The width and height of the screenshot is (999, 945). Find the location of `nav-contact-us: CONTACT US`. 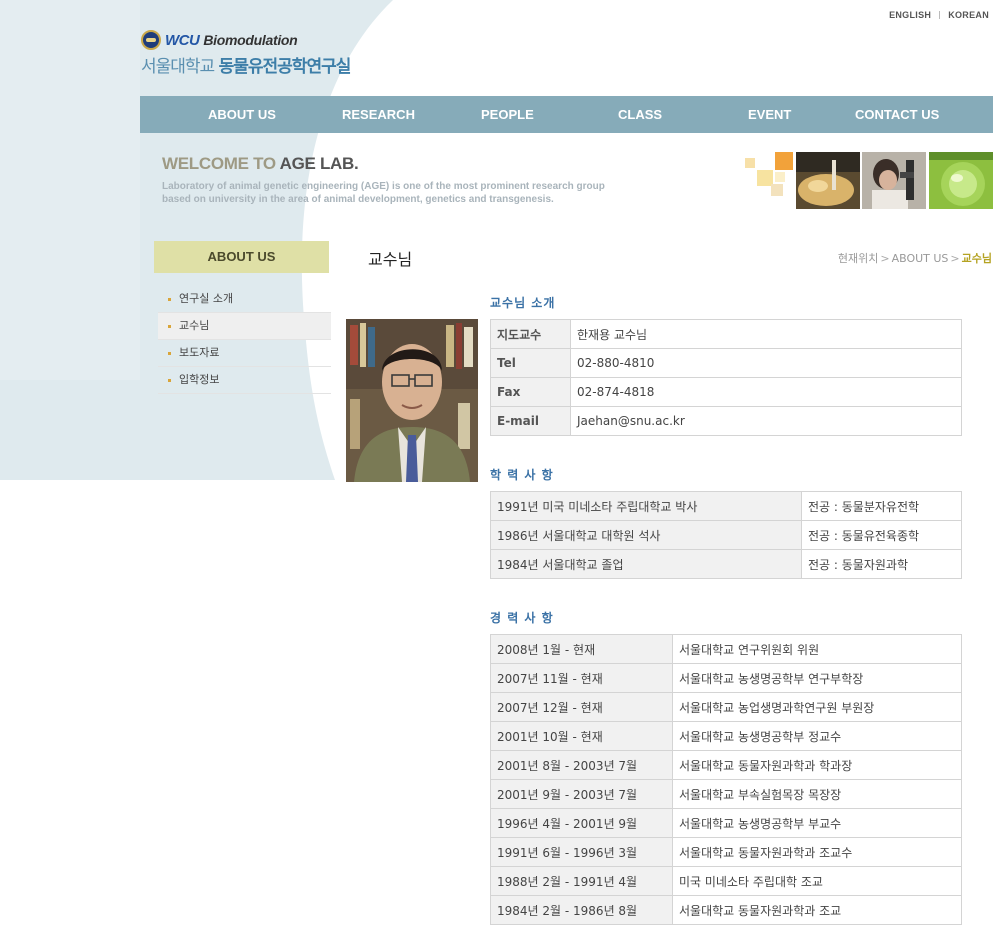

nav-contact-us: CONTACT US is located at coordinates (897, 114).